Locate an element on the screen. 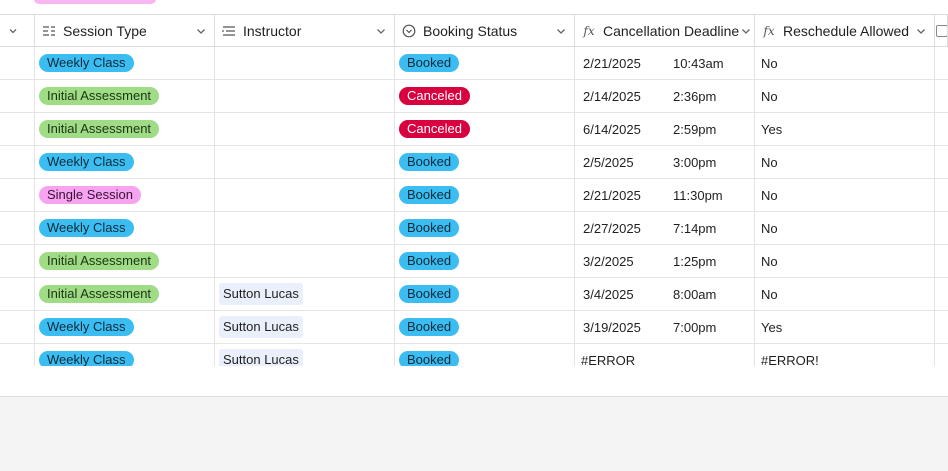 The image size is (948, 471). cancellation-deadline-cell: 3/2/2025 1:25pm is located at coordinates (665, 261).